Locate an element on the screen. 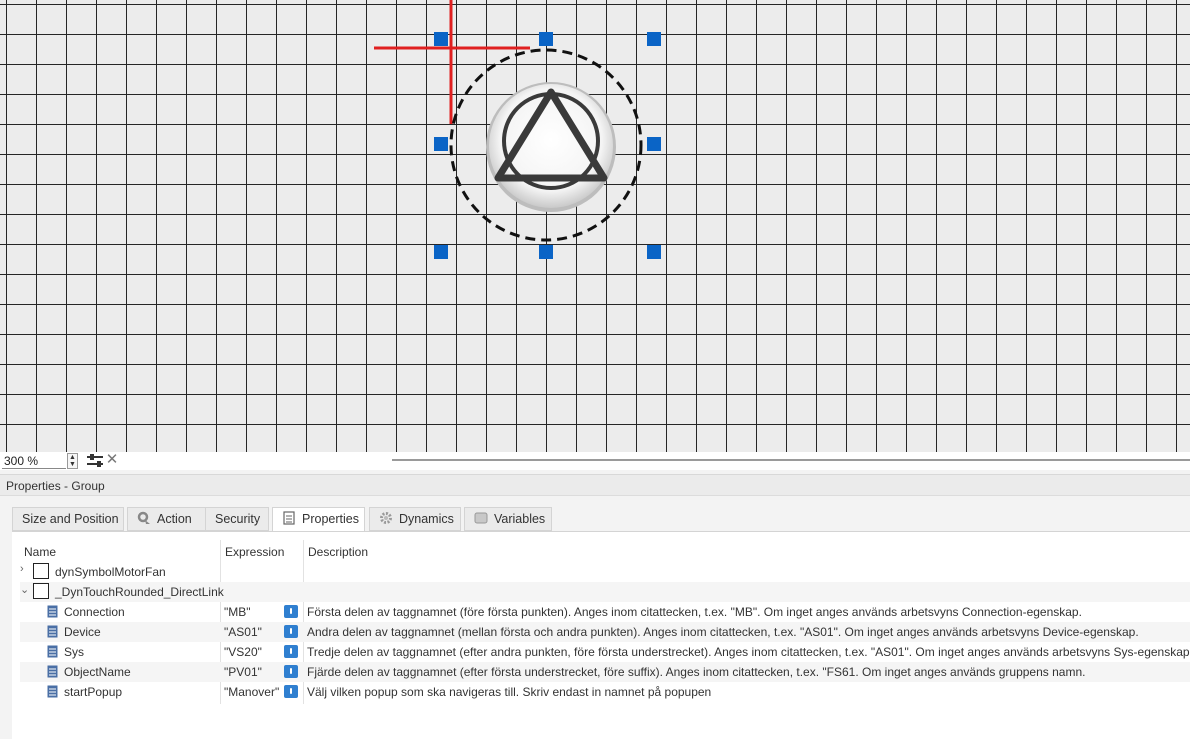 This screenshot has width=1190, height=739. handle-middle-left is located at coordinates (441, 144).